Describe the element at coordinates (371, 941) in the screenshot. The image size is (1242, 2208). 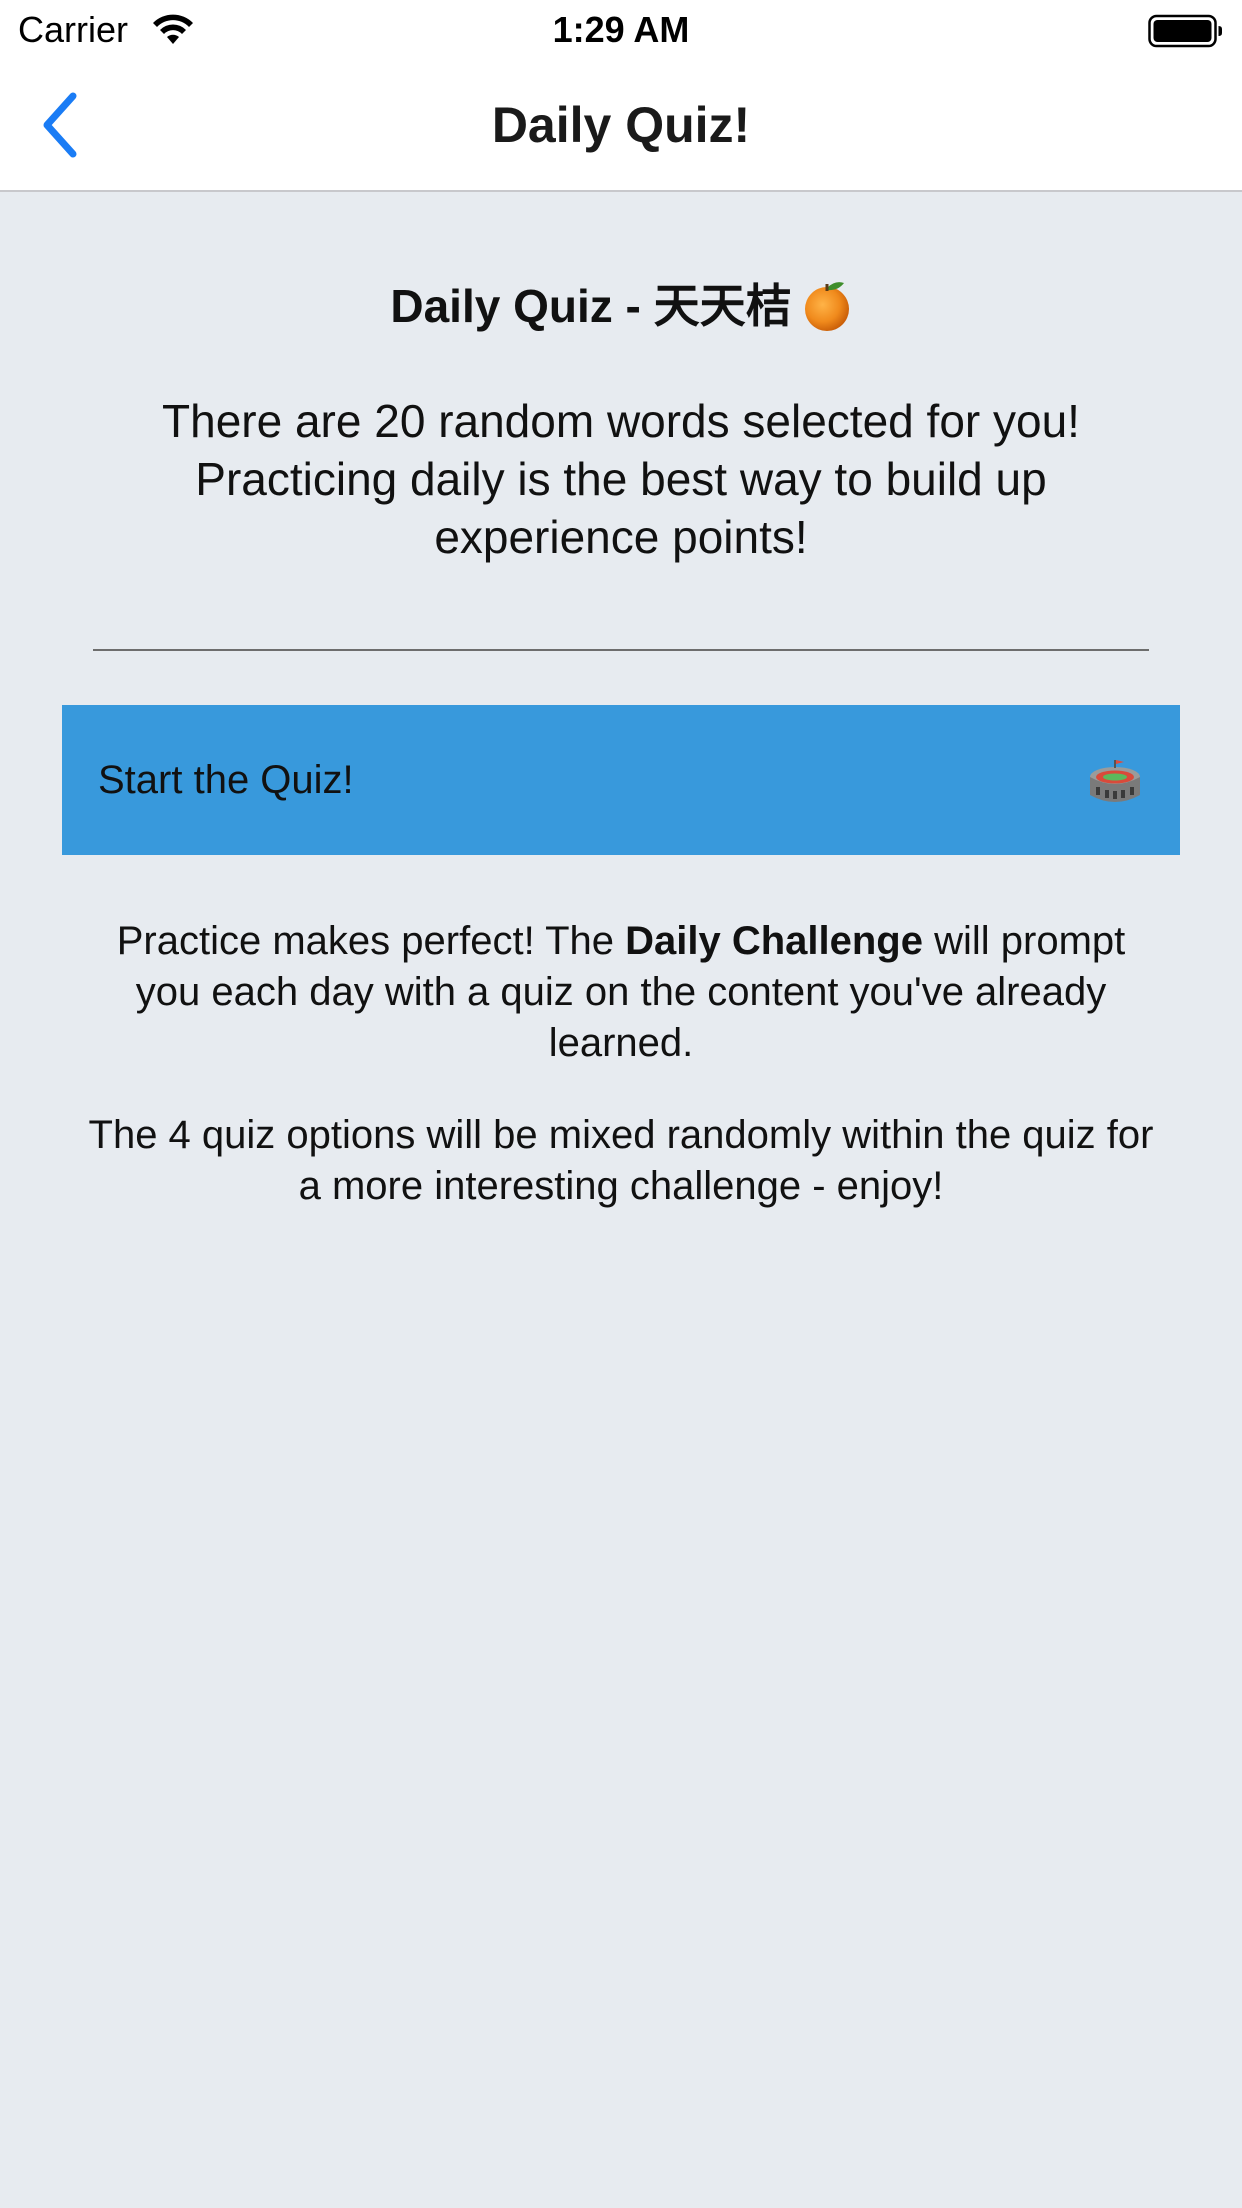
I see `para1-text-before: Practice makes perfect! The` at that location.